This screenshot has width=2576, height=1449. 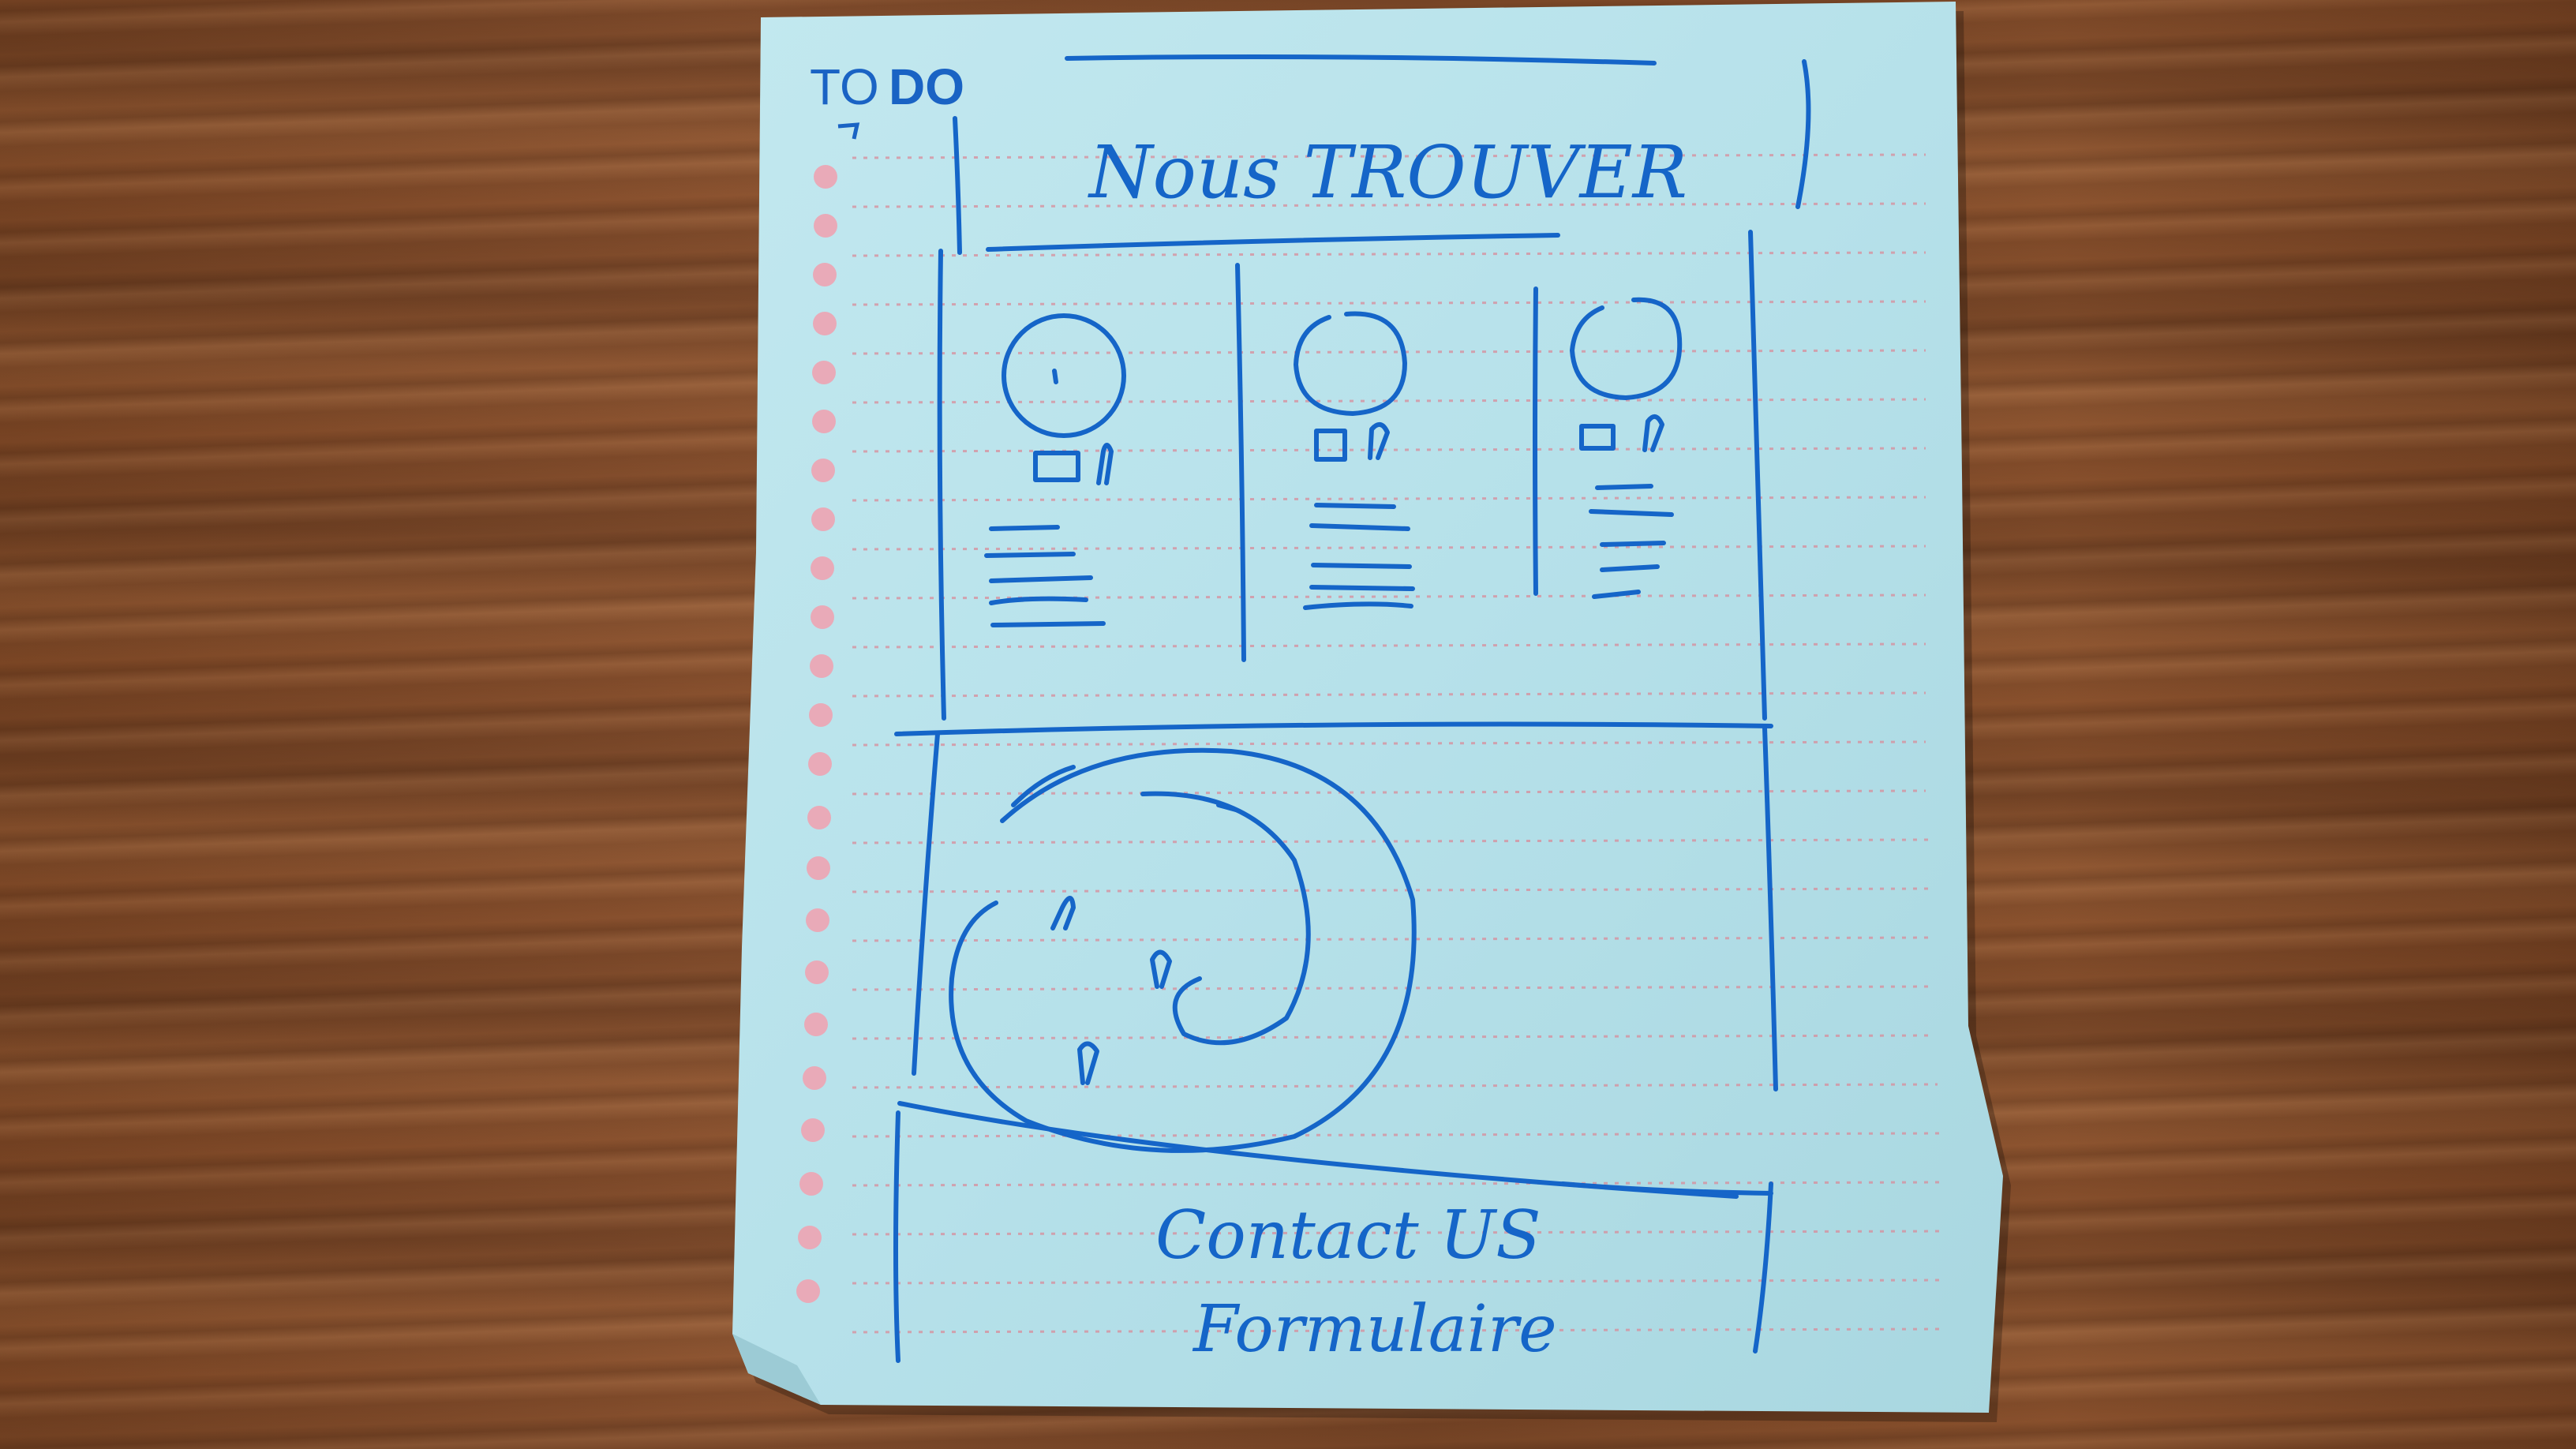 What do you see at coordinates (926, 86) in the screenshot?
I see `notebook-header-do: DO` at bounding box center [926, 86].